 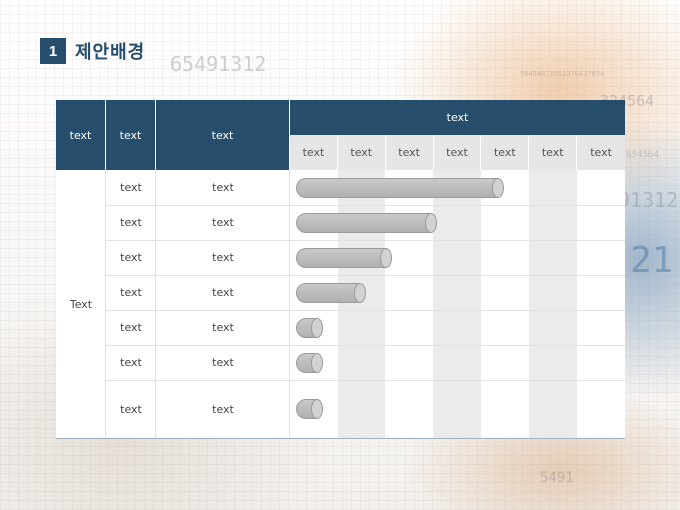 What do you see at coordinates (367, 222) in the screenshot?
I see `row-2-progress-bar` at bounding box center [367, 222].